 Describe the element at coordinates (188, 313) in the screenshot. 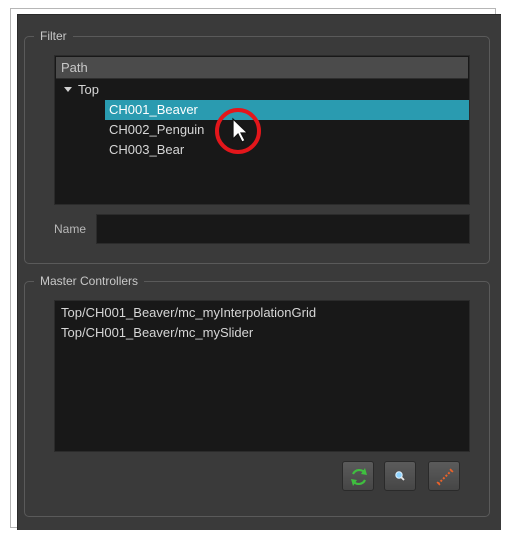

I see `list-item: Top/CH001_Beaver/mc_myInterpolationGrid` at that location.